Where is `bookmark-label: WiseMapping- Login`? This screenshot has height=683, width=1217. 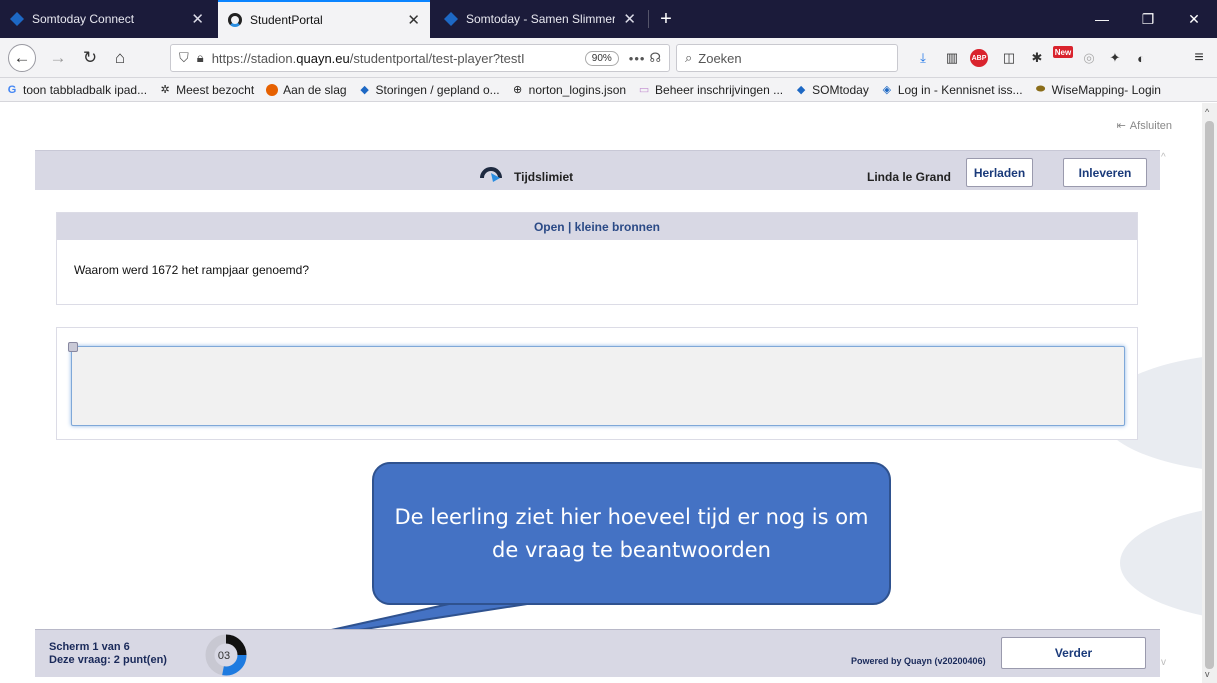 bookmark-label: WiseMapping- Login is located at coordinates (1106, 89).